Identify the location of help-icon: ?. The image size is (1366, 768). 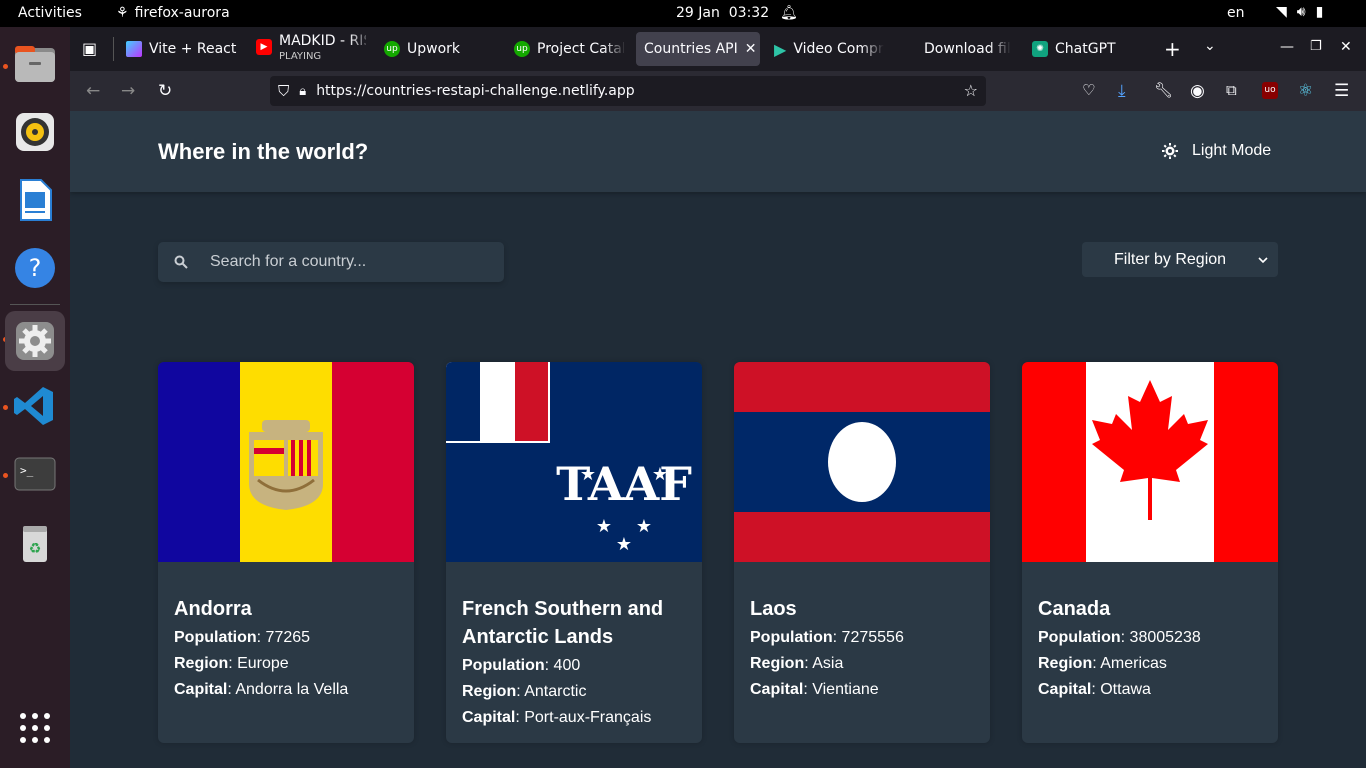
(35, 268).